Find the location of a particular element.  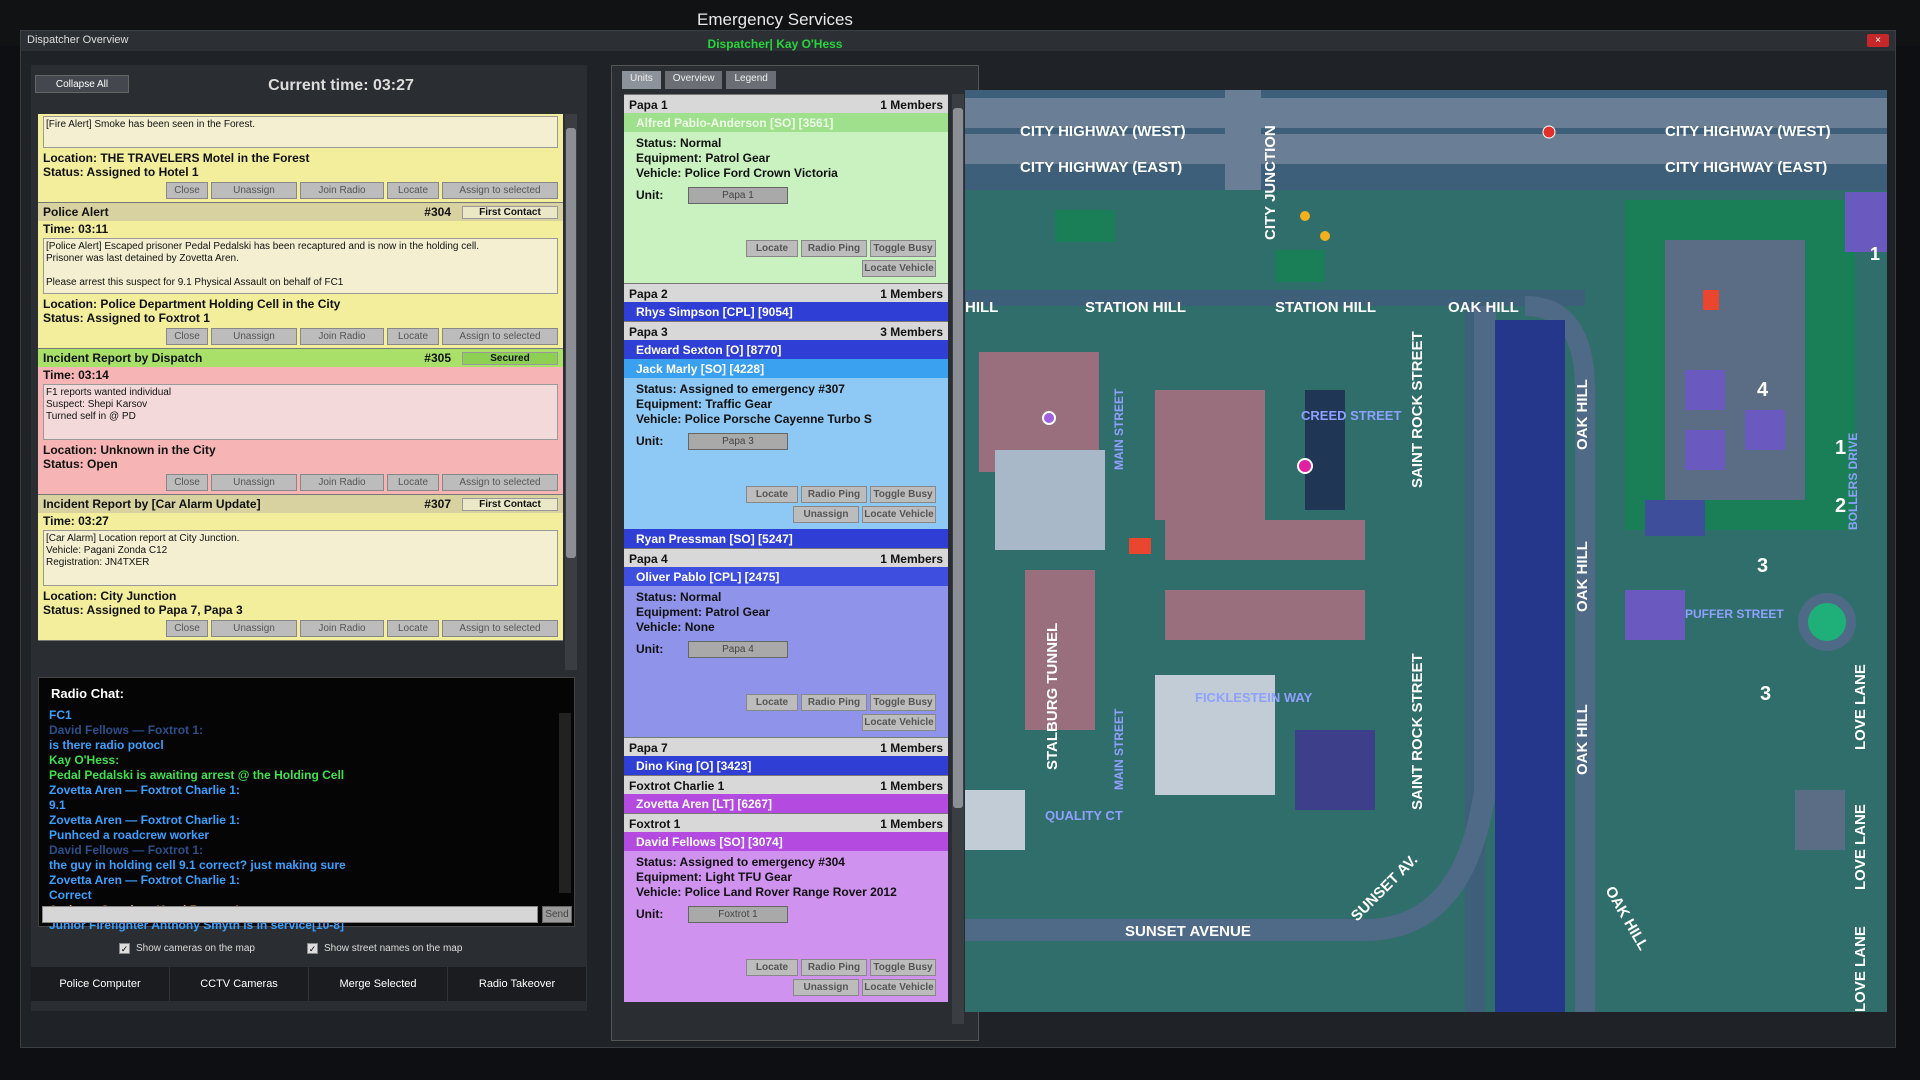

unit-group-header: Papa 7 1 Members is located at coordinates (786, 746).